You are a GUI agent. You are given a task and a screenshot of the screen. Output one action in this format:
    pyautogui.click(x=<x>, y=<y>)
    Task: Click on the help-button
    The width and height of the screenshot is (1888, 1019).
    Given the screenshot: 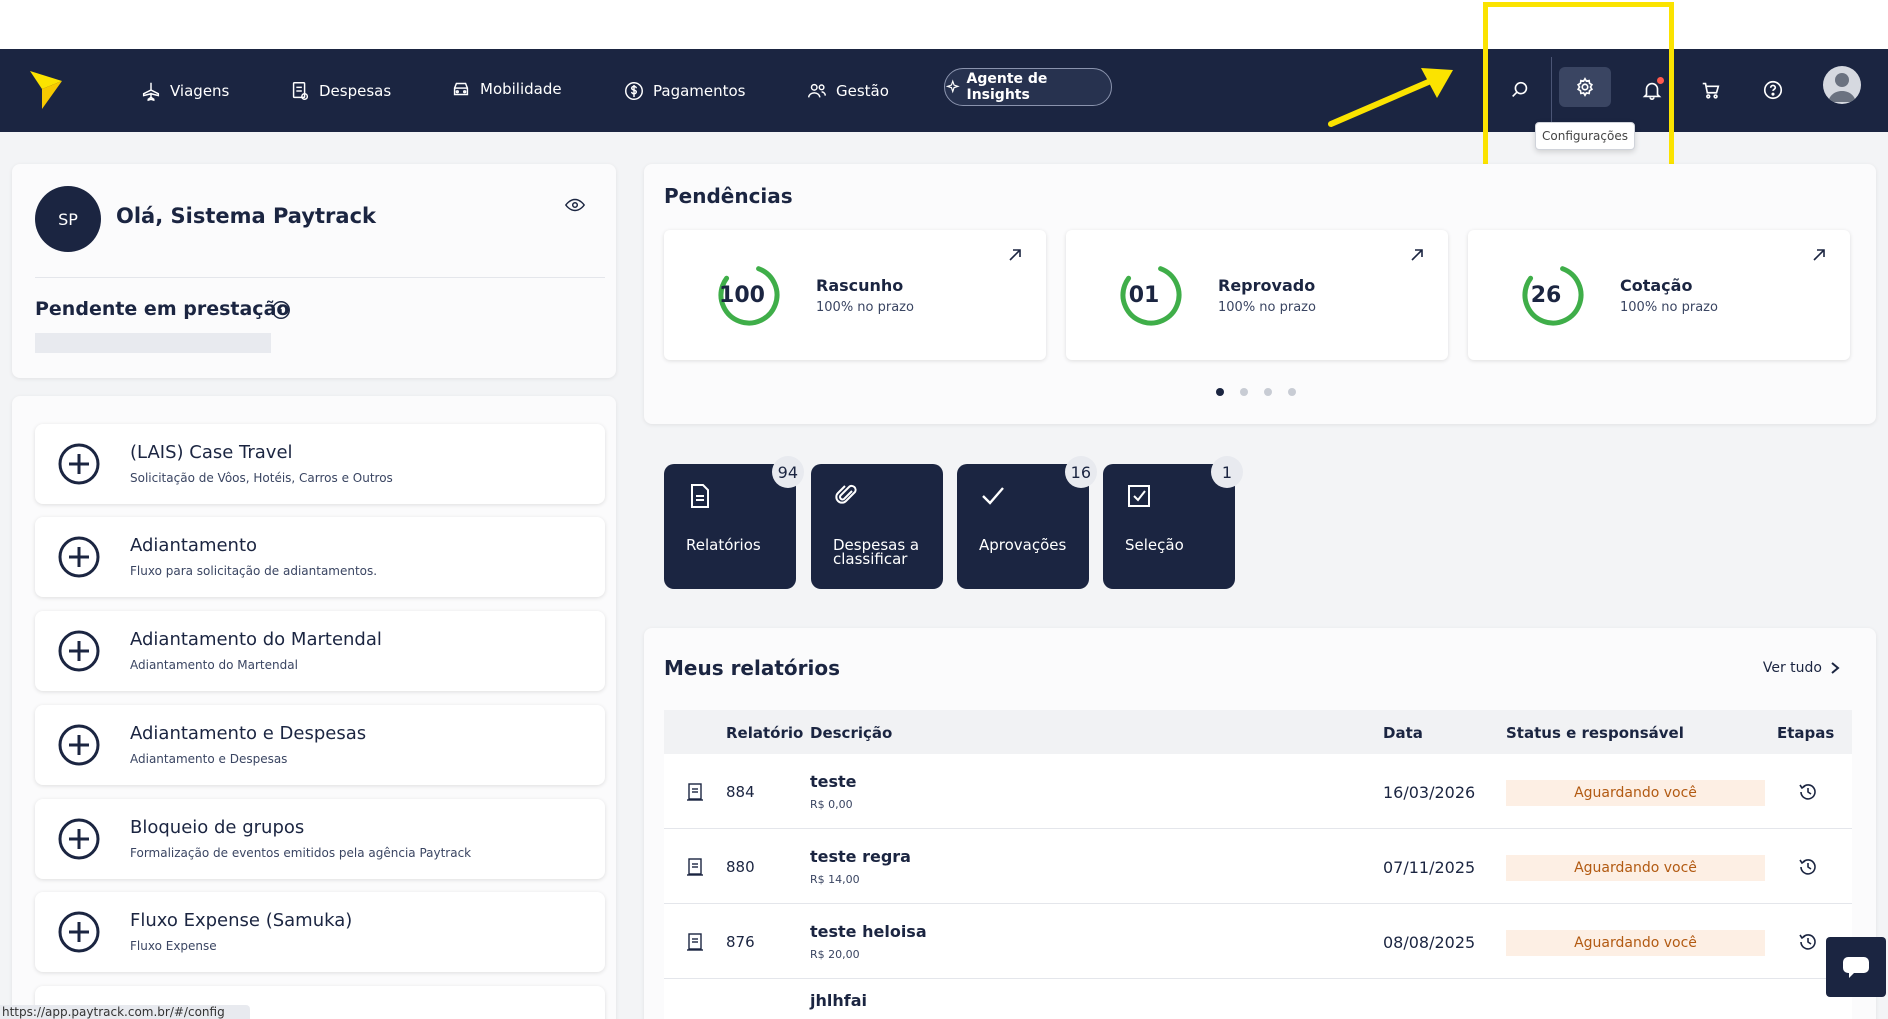 What is the action you would take?
    pyautogui.click(x=1773, y=90)
    